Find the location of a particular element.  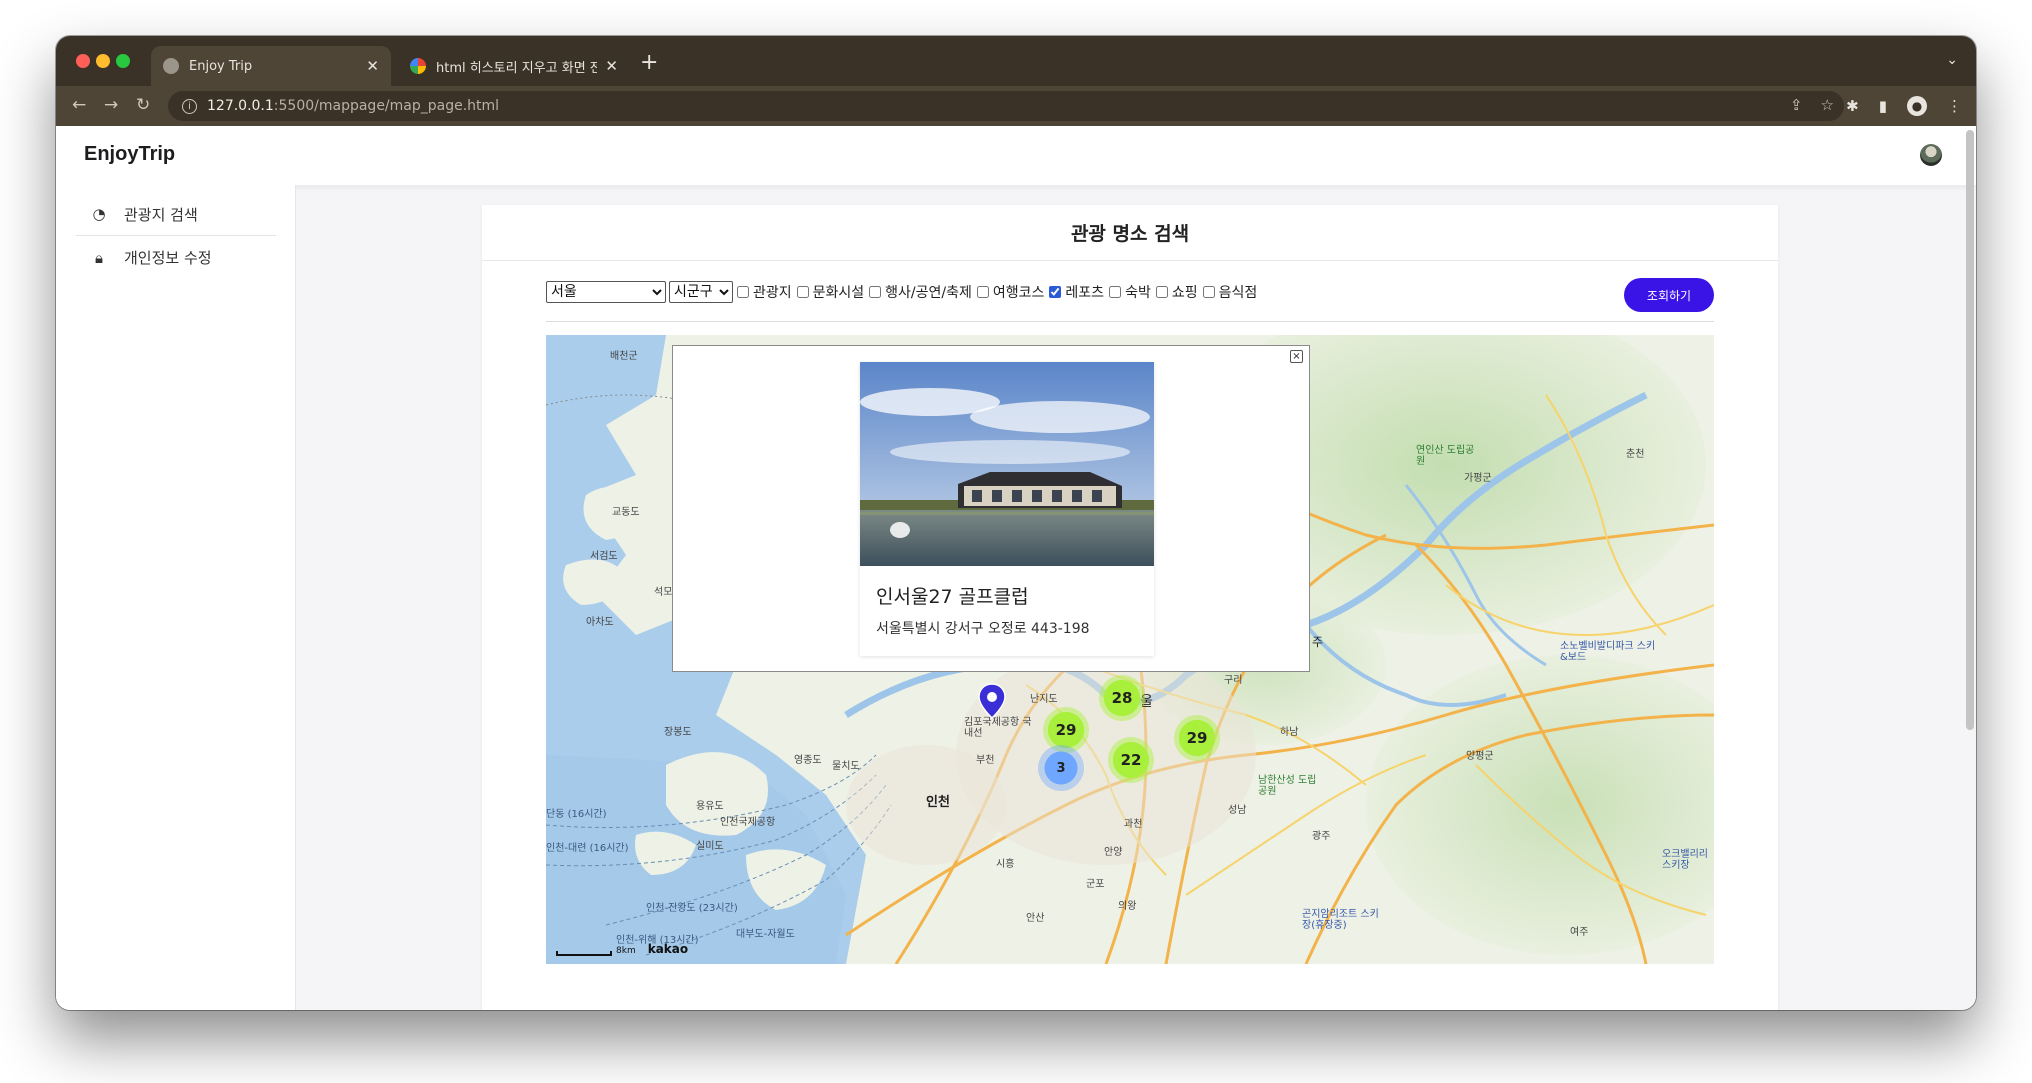

checkbox-label: 숙박 is located at coordinates (1138, 293).